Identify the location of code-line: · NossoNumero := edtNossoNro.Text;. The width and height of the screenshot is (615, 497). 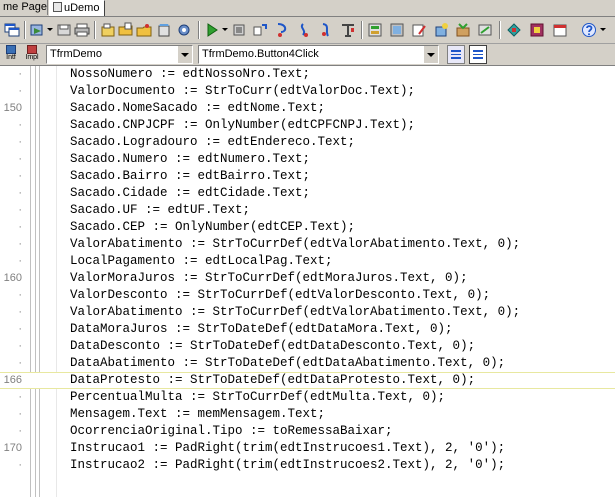
(307, 74).